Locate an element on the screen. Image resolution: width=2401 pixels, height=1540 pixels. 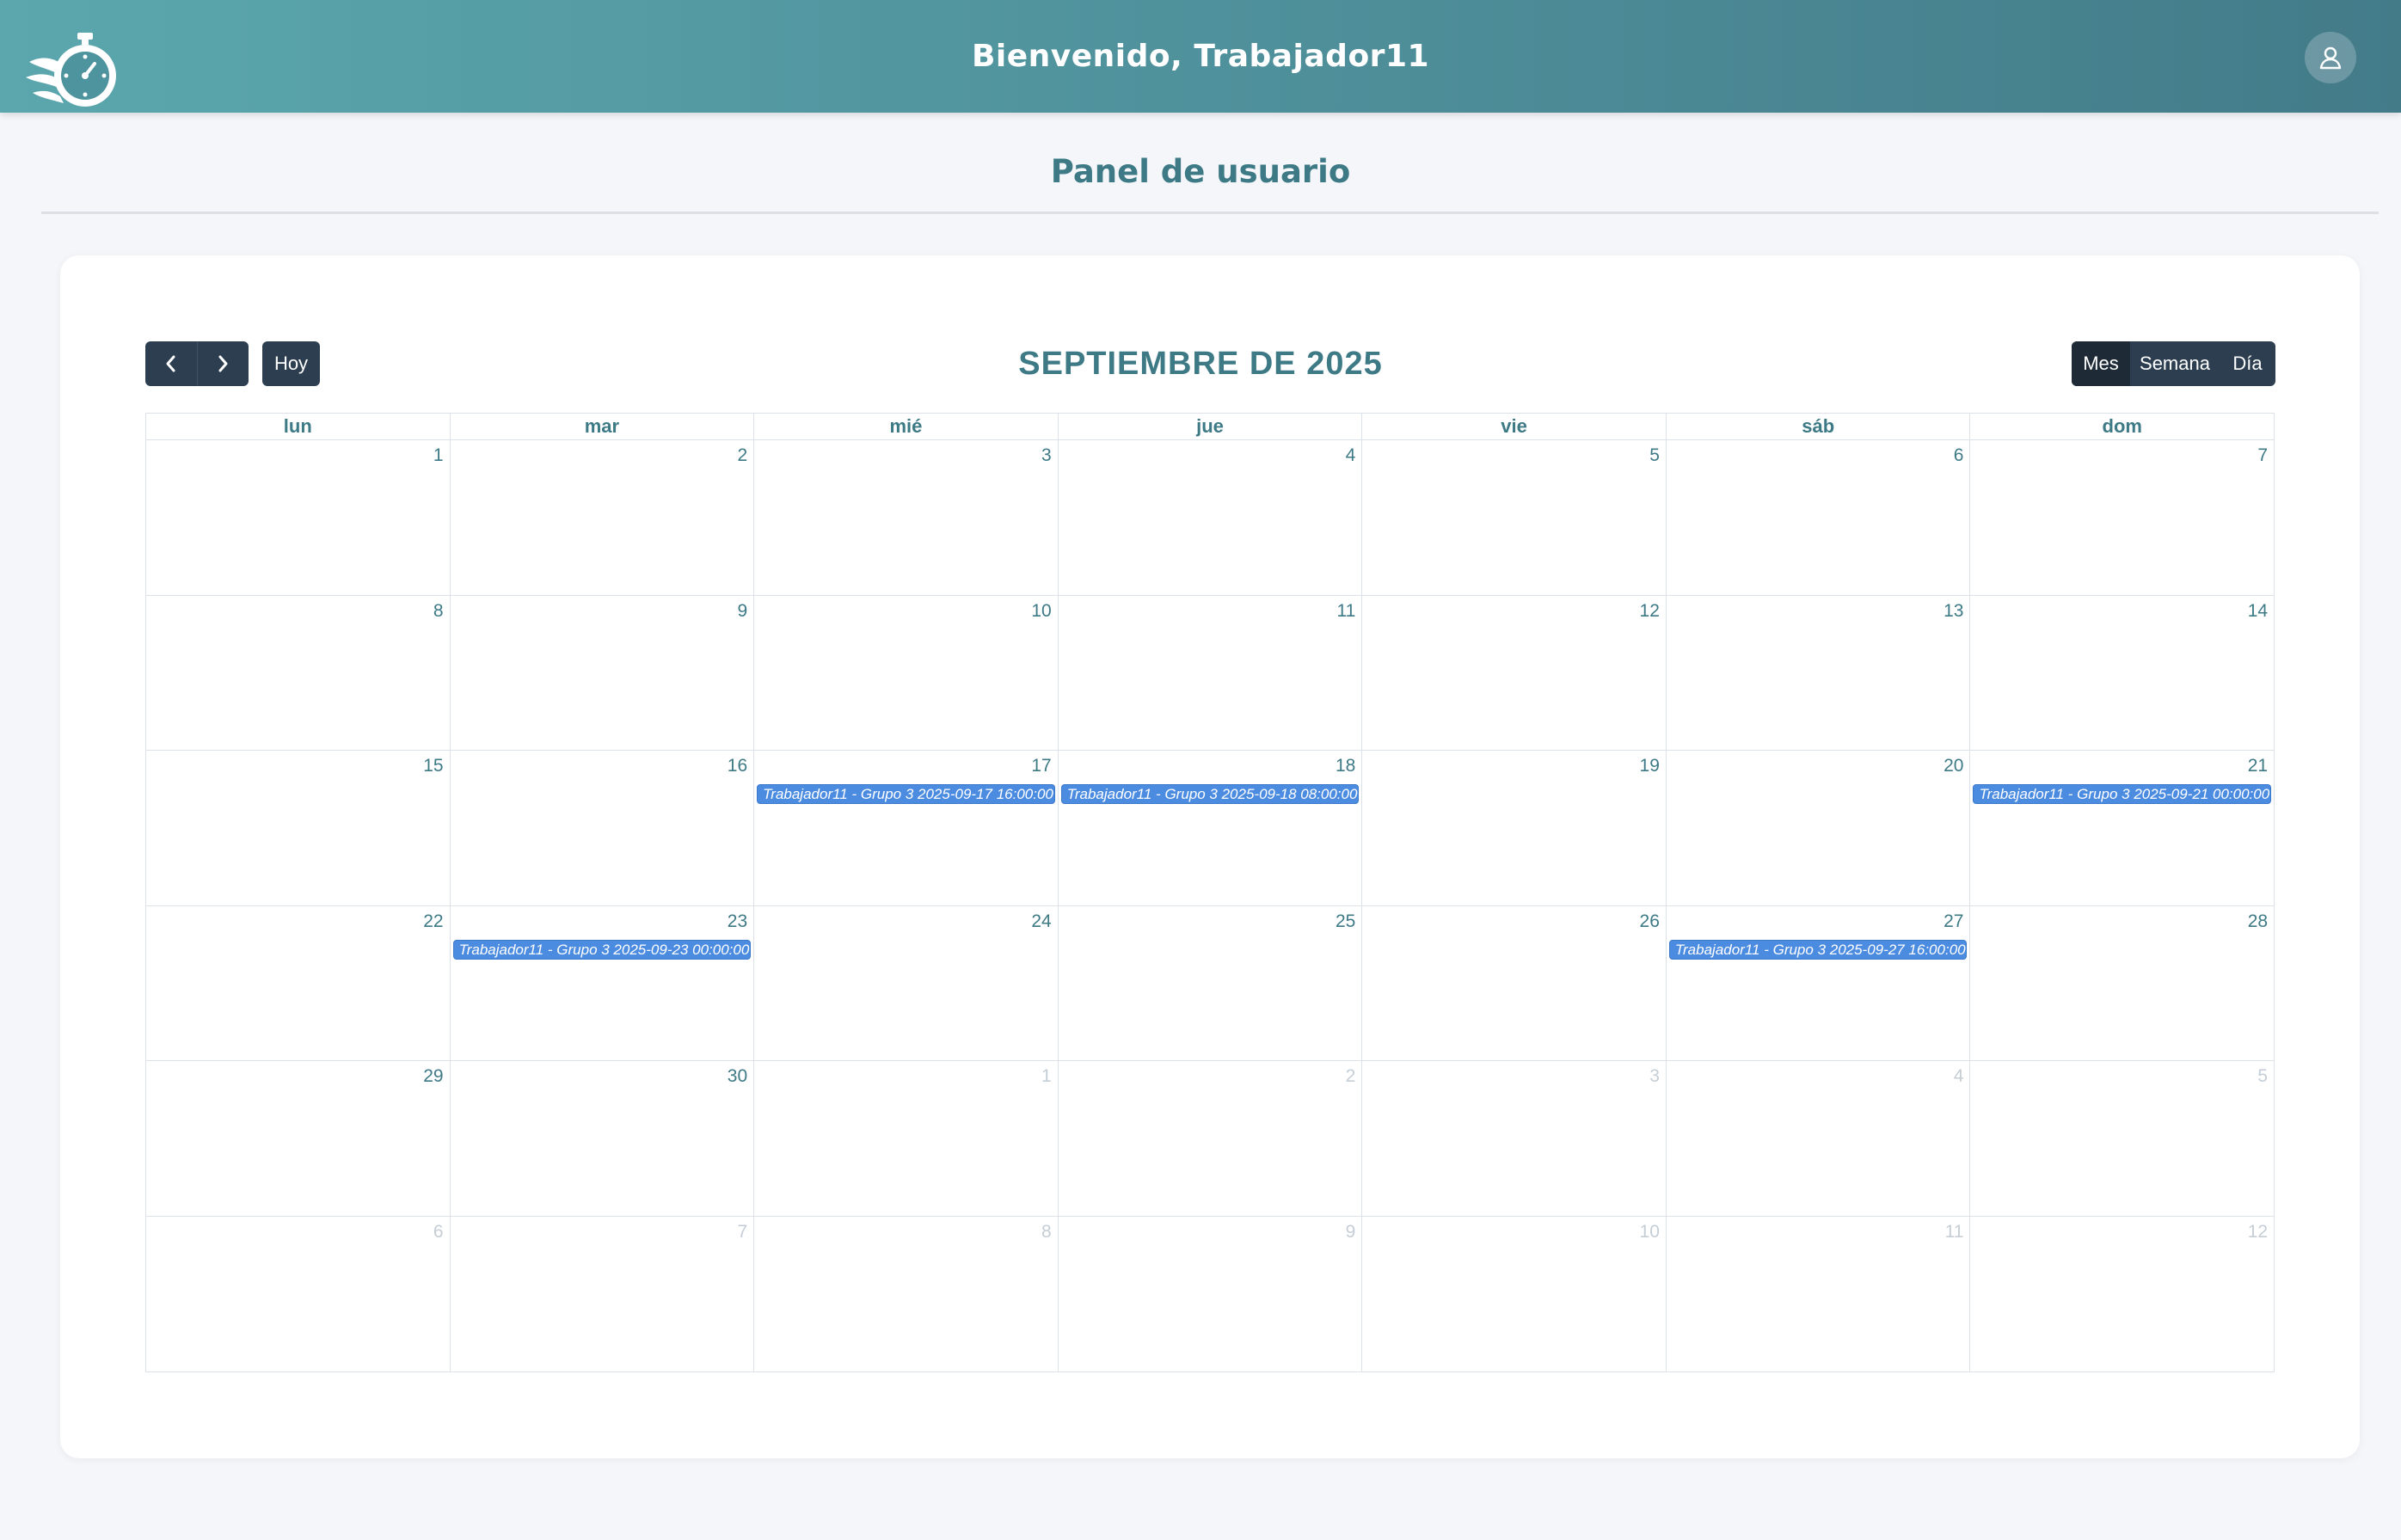
day-number: 16 is located at coordinates (737, 766).